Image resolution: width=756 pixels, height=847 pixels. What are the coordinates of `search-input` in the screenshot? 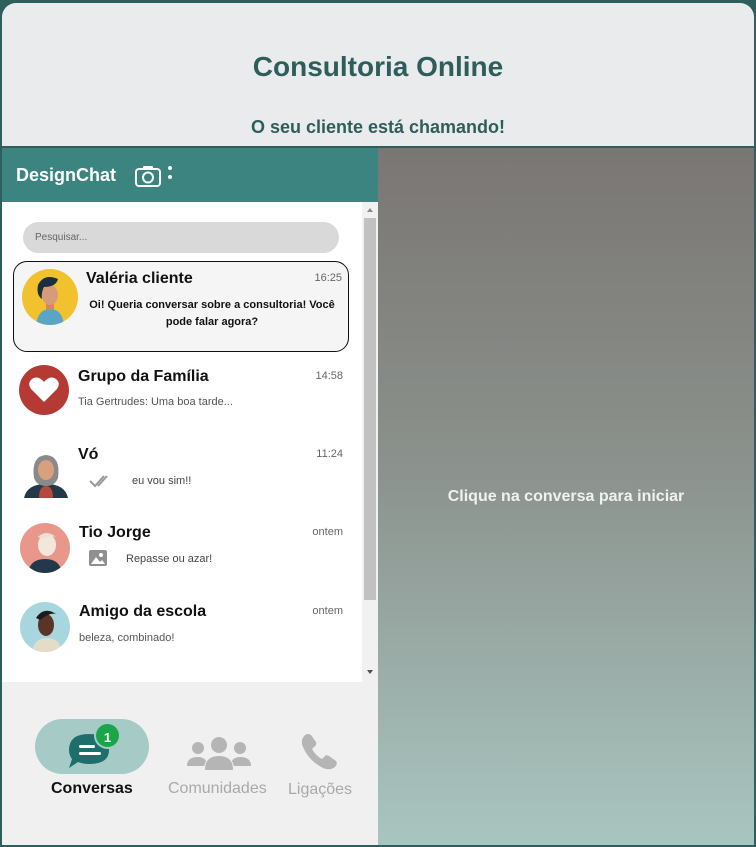 It's located at (181, 237).